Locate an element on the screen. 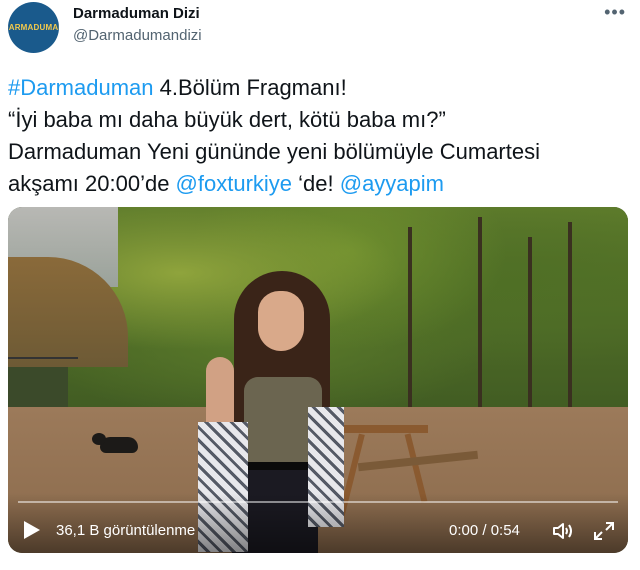 This screenshot has height=570, width=640. volume-icon is located at coordinates (563, 531).